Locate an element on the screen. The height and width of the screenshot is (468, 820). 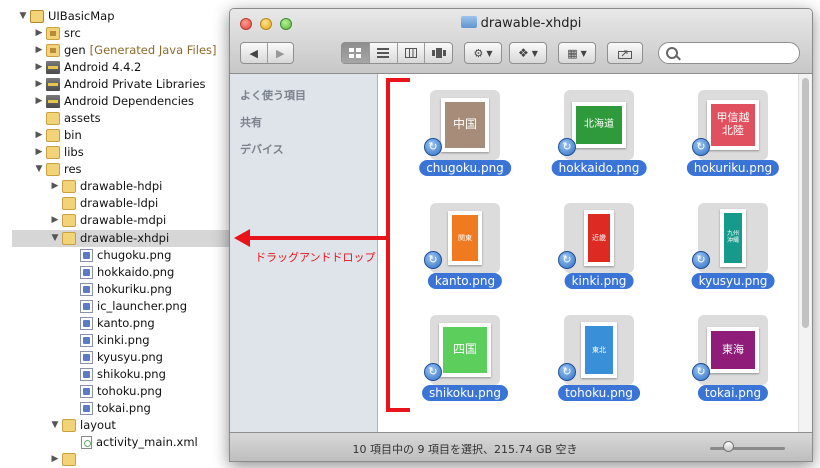
vertical-scrollbar is located at coordinates (805, 253).